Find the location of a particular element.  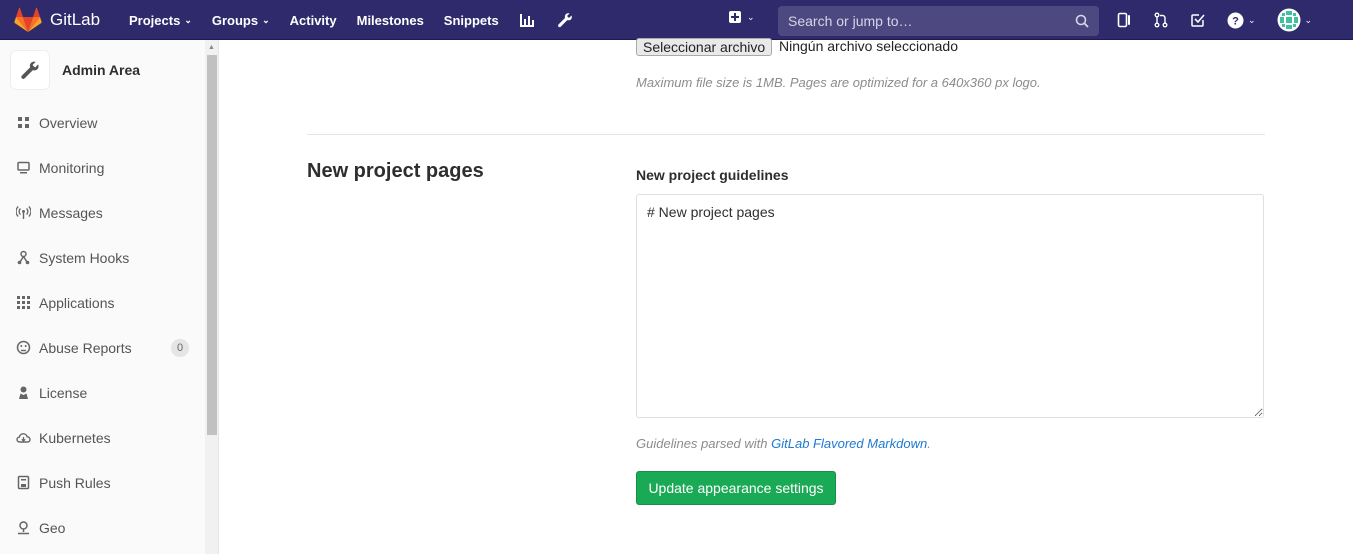

guidelines-label: New project guidelines is located at coordinates (712, 175).